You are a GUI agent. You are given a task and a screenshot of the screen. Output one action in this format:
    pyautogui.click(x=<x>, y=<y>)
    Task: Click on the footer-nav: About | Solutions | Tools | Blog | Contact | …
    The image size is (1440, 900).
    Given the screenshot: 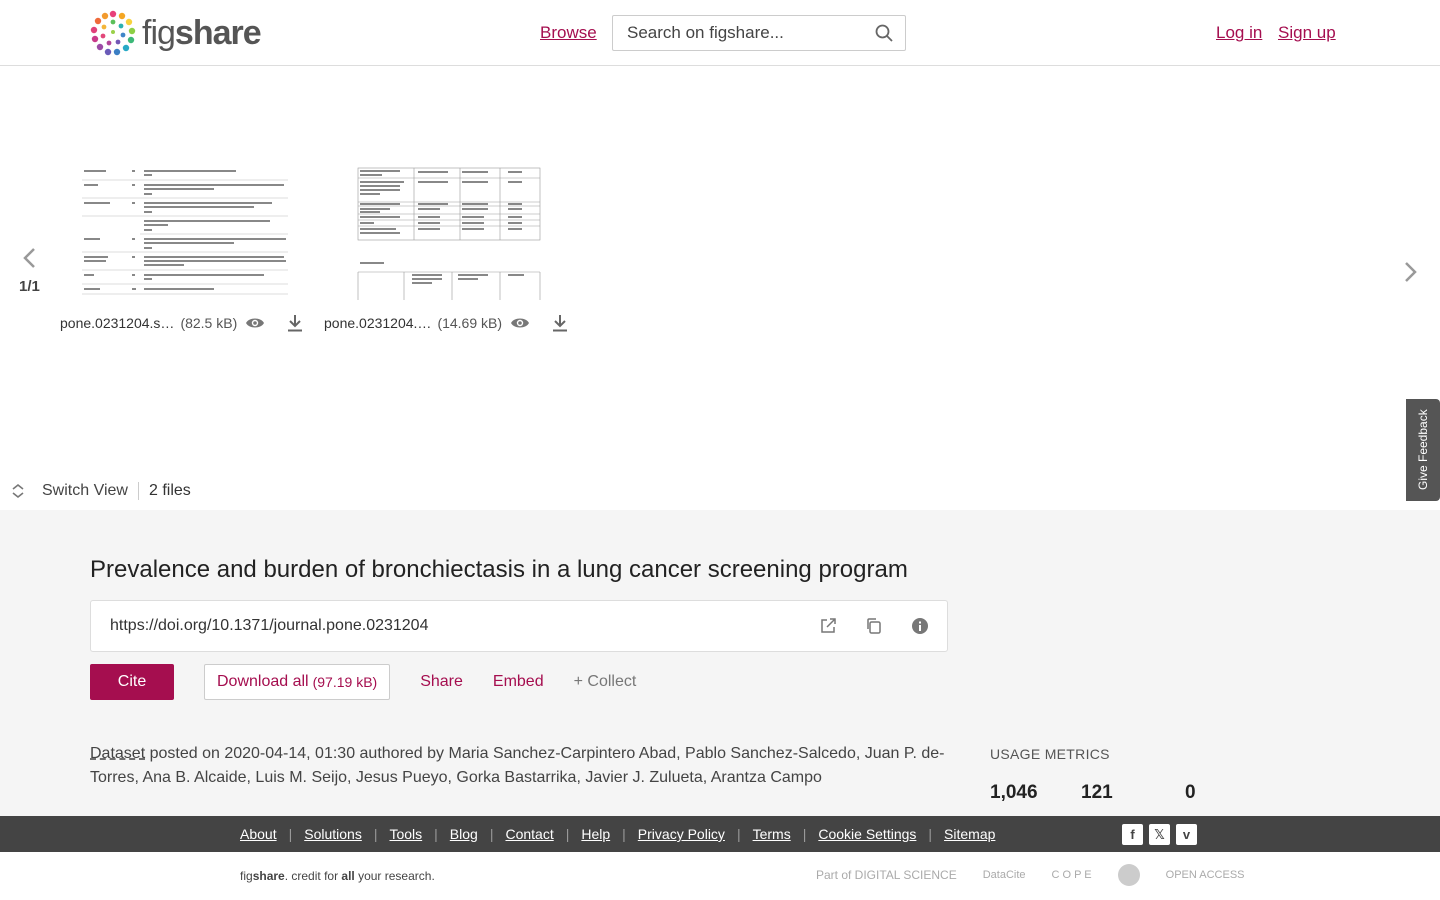 What is the action you would take?
    pyautogui.click(x=720, y=834)
    